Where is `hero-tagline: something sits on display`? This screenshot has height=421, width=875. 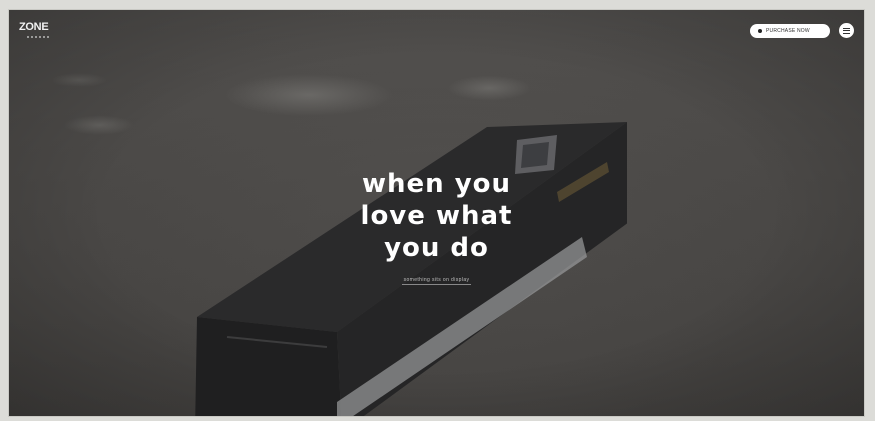 hero-tagline: something sits on display is located at coordinates (436, 281).